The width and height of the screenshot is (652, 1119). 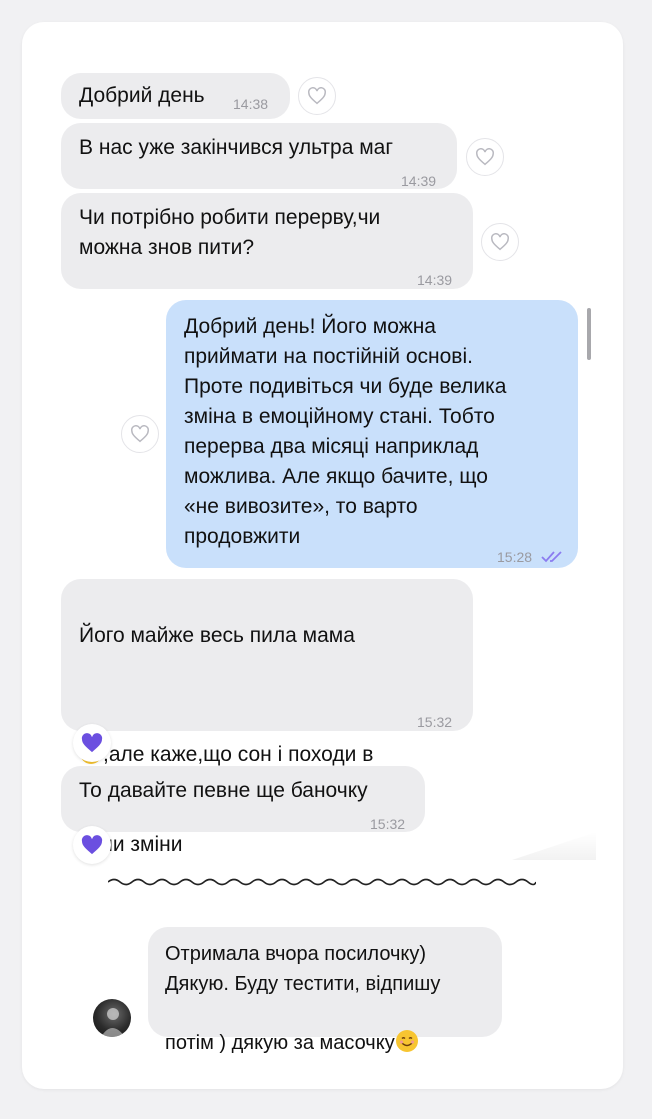 I want to click on message-time: 14:38, so click(x=251, y=104).